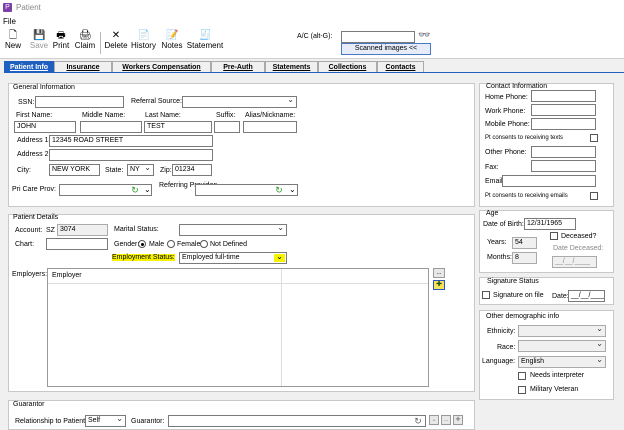 Image resolution: width=624 pixels, height=430 pixels. What do you see at coordinates (554, 389) in the screenshot?
I see `military-veteran-label: Military Veteran` at bounding box center [554, 389].